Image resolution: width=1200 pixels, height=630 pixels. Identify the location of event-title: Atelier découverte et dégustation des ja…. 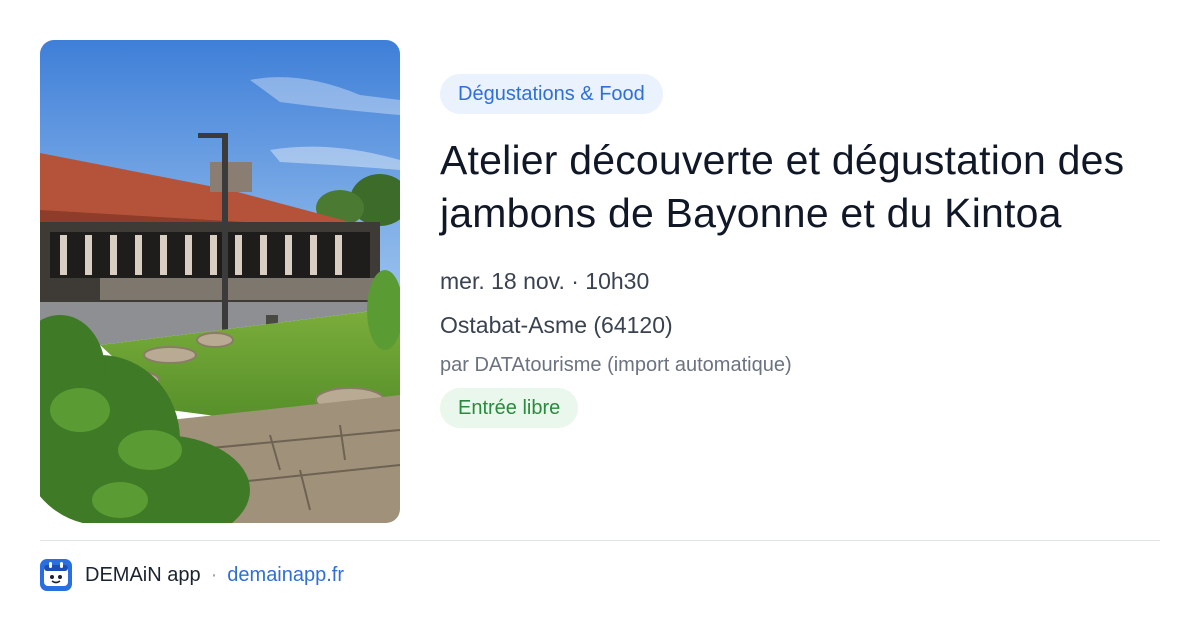
(800, 187).